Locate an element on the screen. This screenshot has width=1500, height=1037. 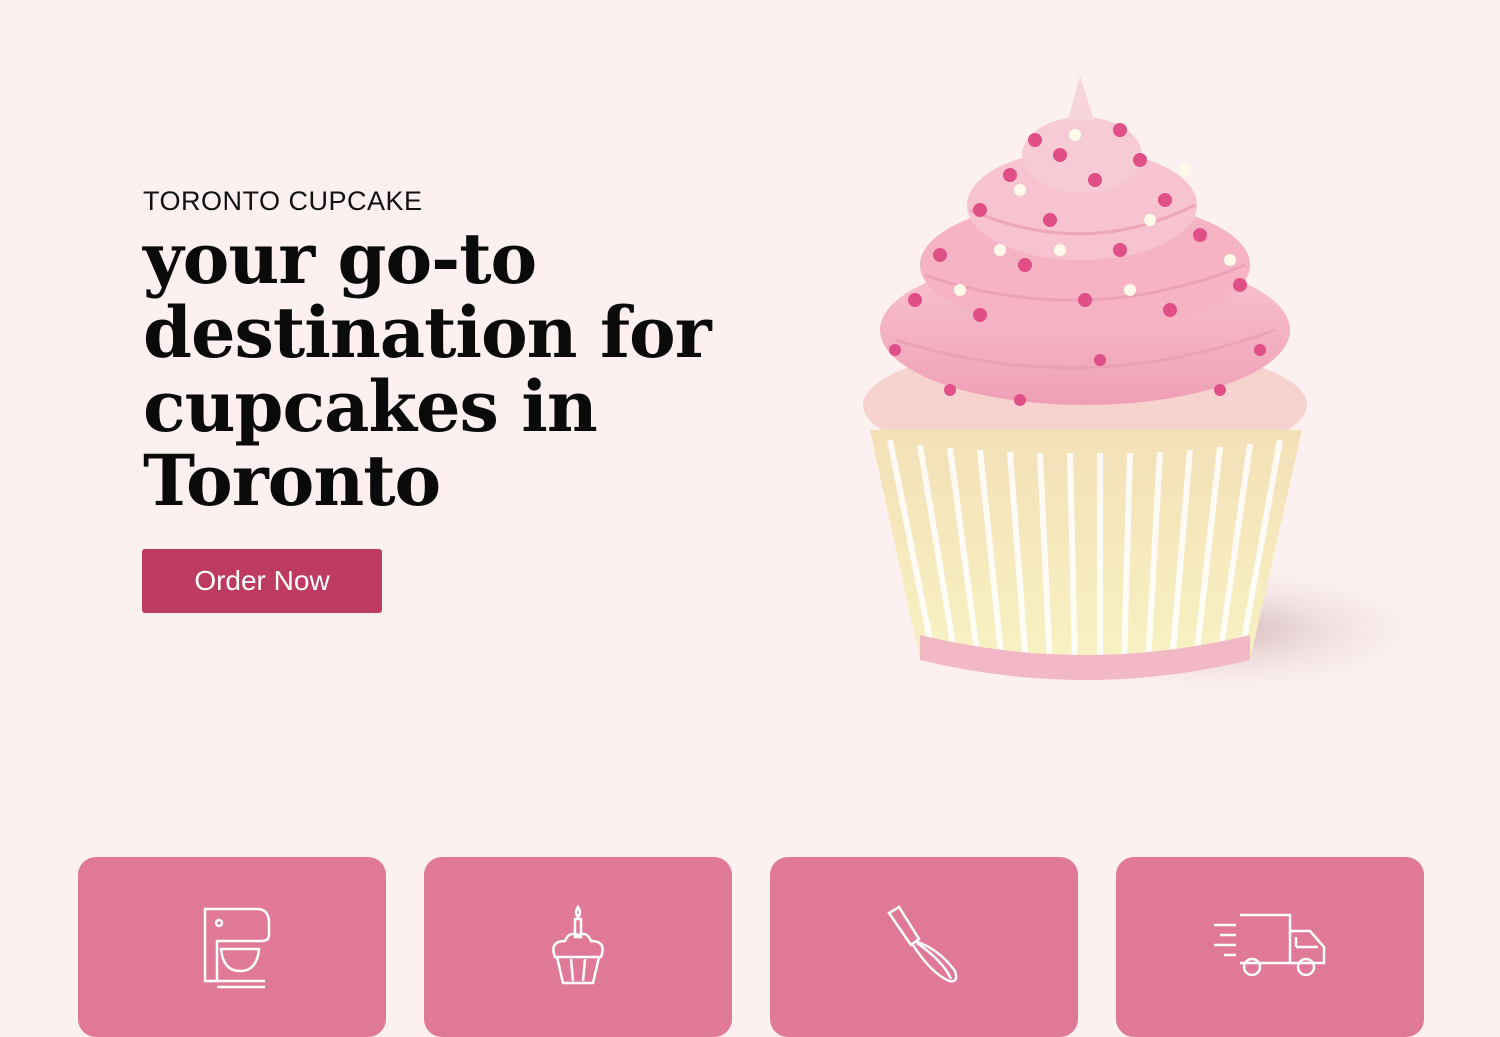
feature-card-whisk is located at coordinates (924, 947).